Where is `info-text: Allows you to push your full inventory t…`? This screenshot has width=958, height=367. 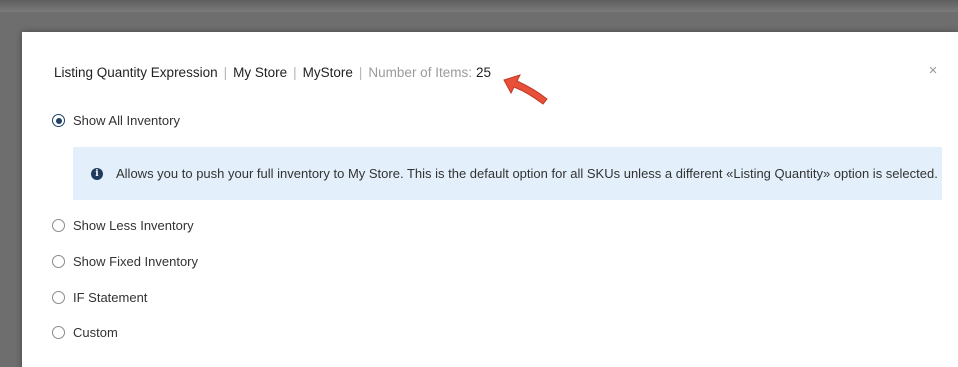
info-text: Allows you to push your full inventory t… is located at coordinates (527, 173).